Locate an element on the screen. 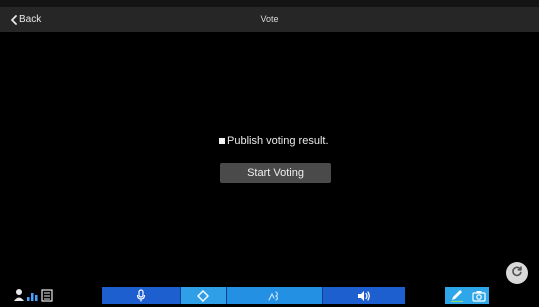  camera-button is located at coordinates (478, 295).